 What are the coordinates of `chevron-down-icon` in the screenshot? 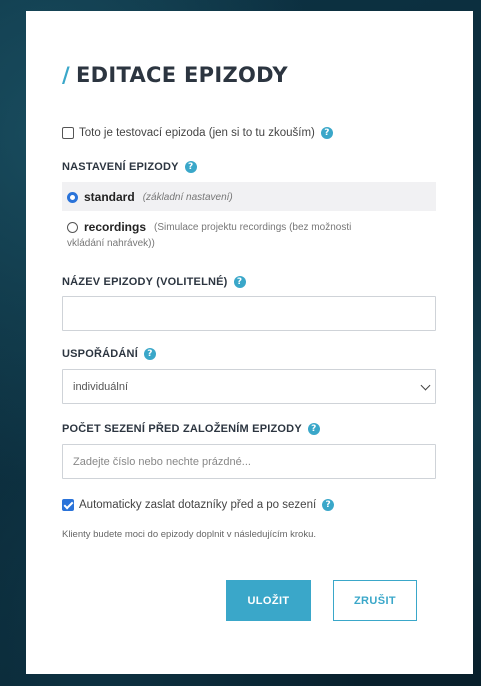 It's located at (425, 385).